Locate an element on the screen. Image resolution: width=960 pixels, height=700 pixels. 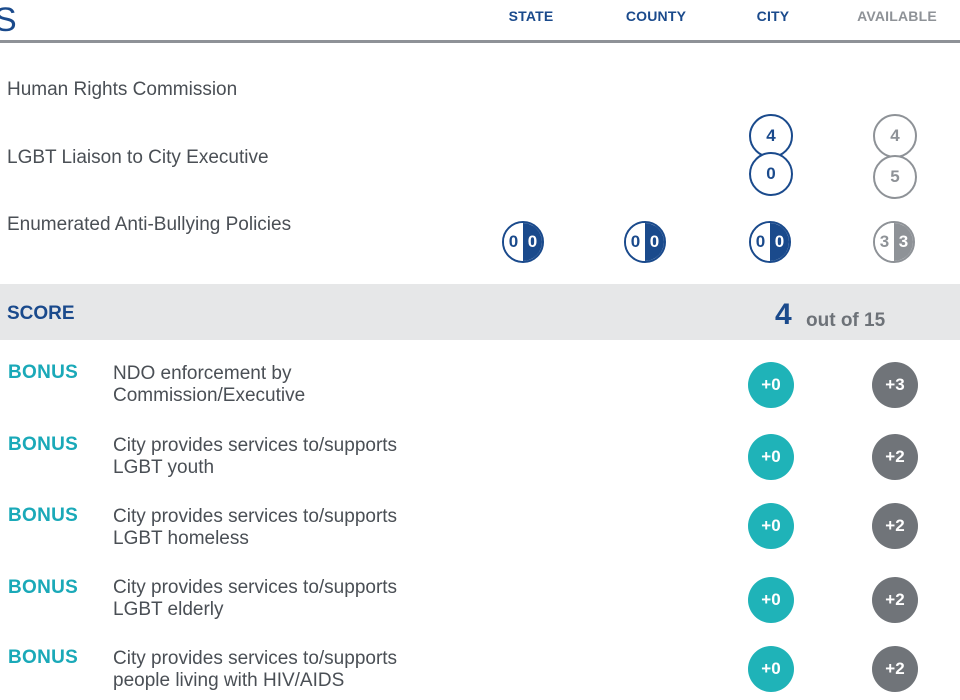
split-score-county: 0 0 is located at coordinates (645, 242).